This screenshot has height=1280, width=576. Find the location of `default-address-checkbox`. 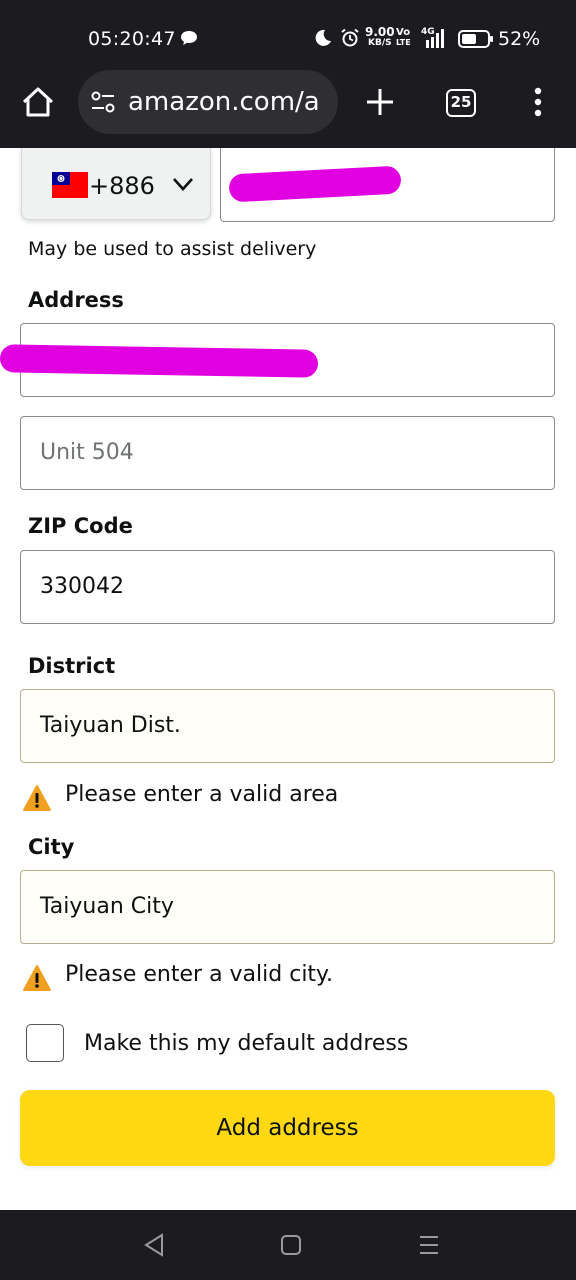

default-address-checkbox is located at coordinates (45, 1043).